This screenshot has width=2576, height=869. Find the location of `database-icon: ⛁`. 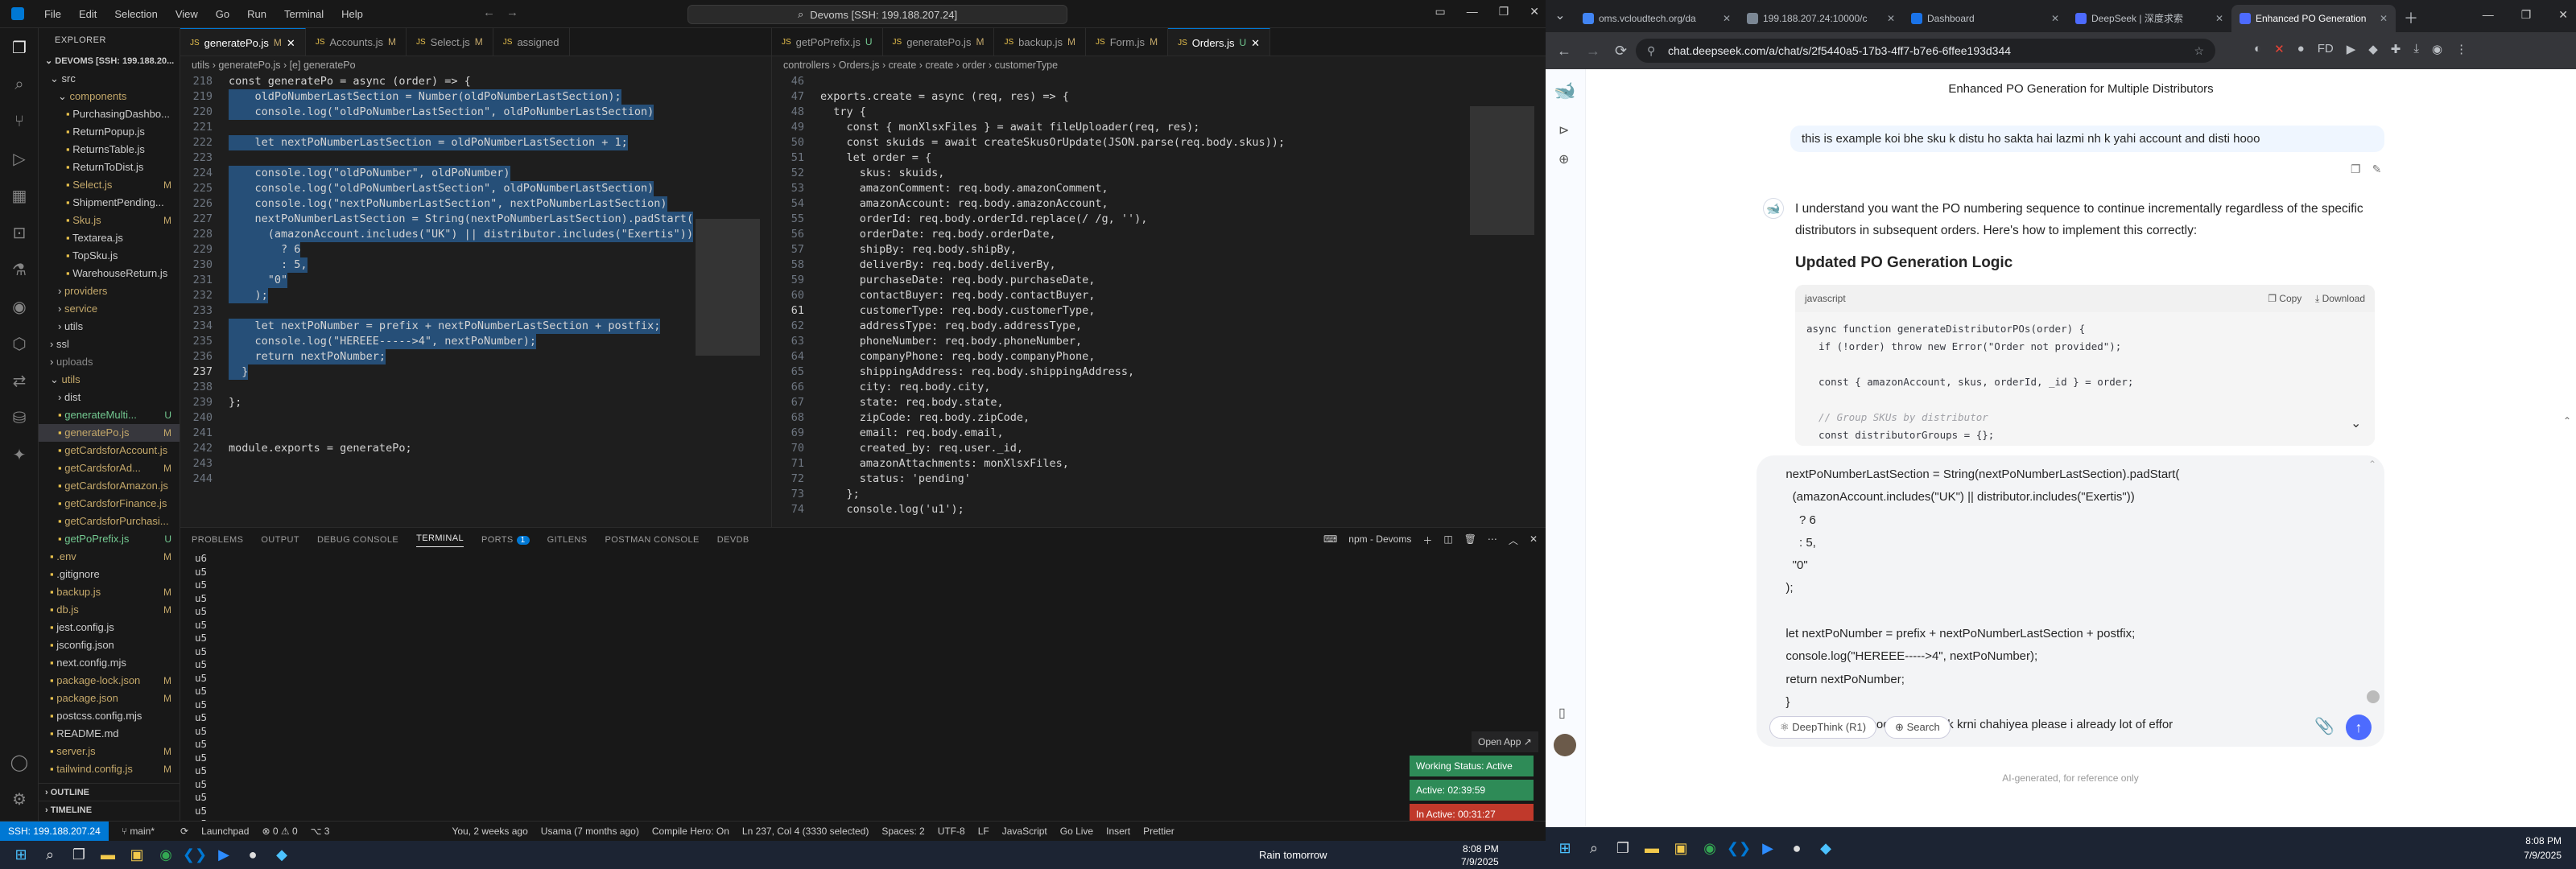

database-icon: ⛁ is located at coordinates (19, 418).